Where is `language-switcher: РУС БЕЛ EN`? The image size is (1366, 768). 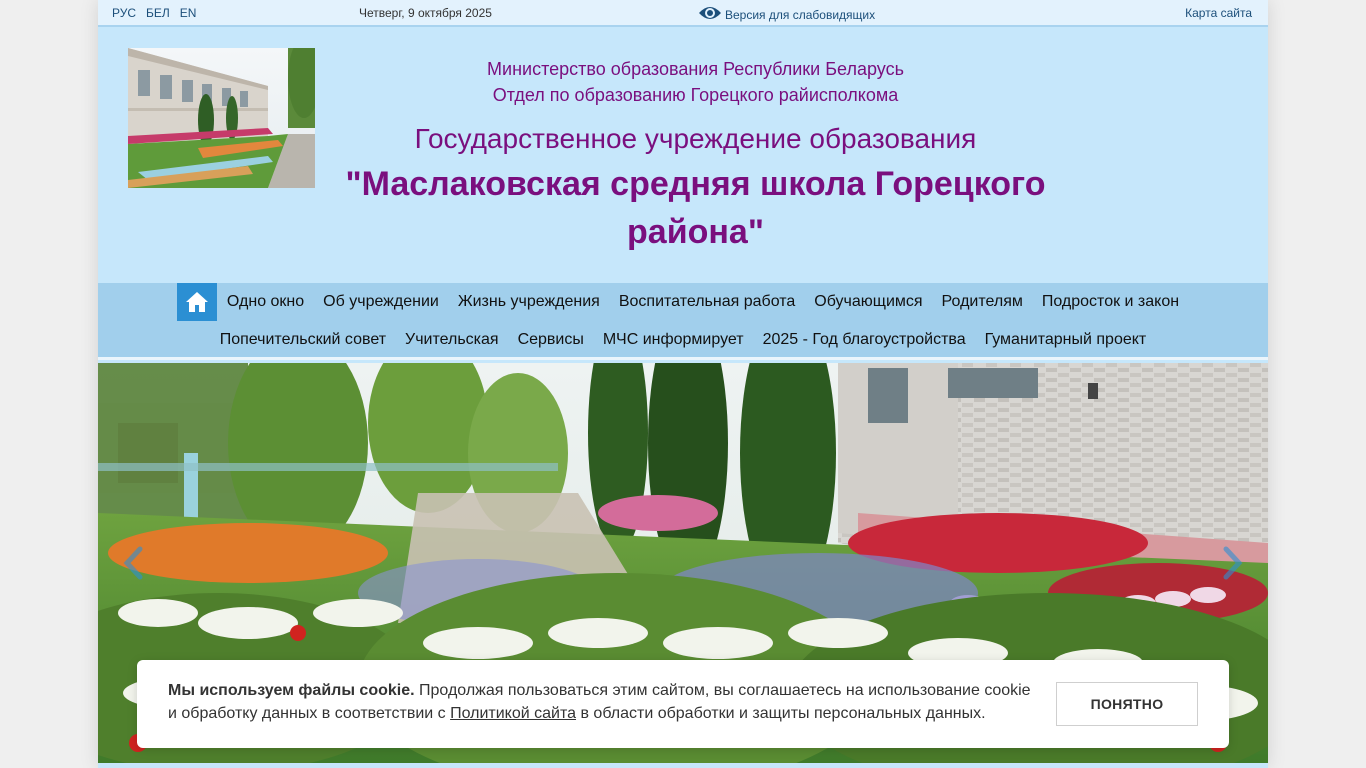
language-switcher: РУС БЕЛ EN is located at coordinates (154, 13).